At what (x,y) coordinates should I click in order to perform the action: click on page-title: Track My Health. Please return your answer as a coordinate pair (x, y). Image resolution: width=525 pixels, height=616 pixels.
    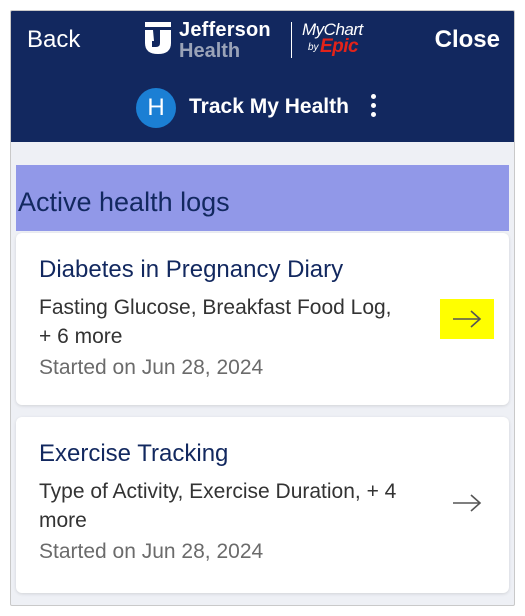
    Looking at the image, I should click on (269, 106).